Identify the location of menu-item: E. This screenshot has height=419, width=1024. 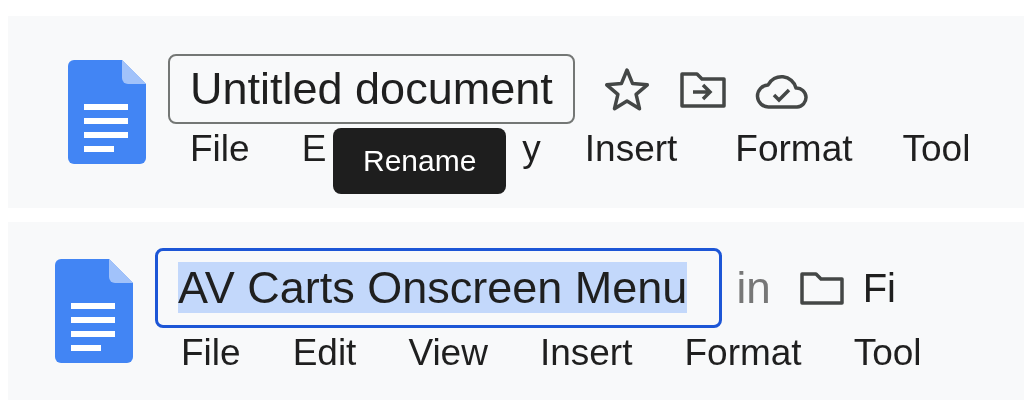
(314, 148).